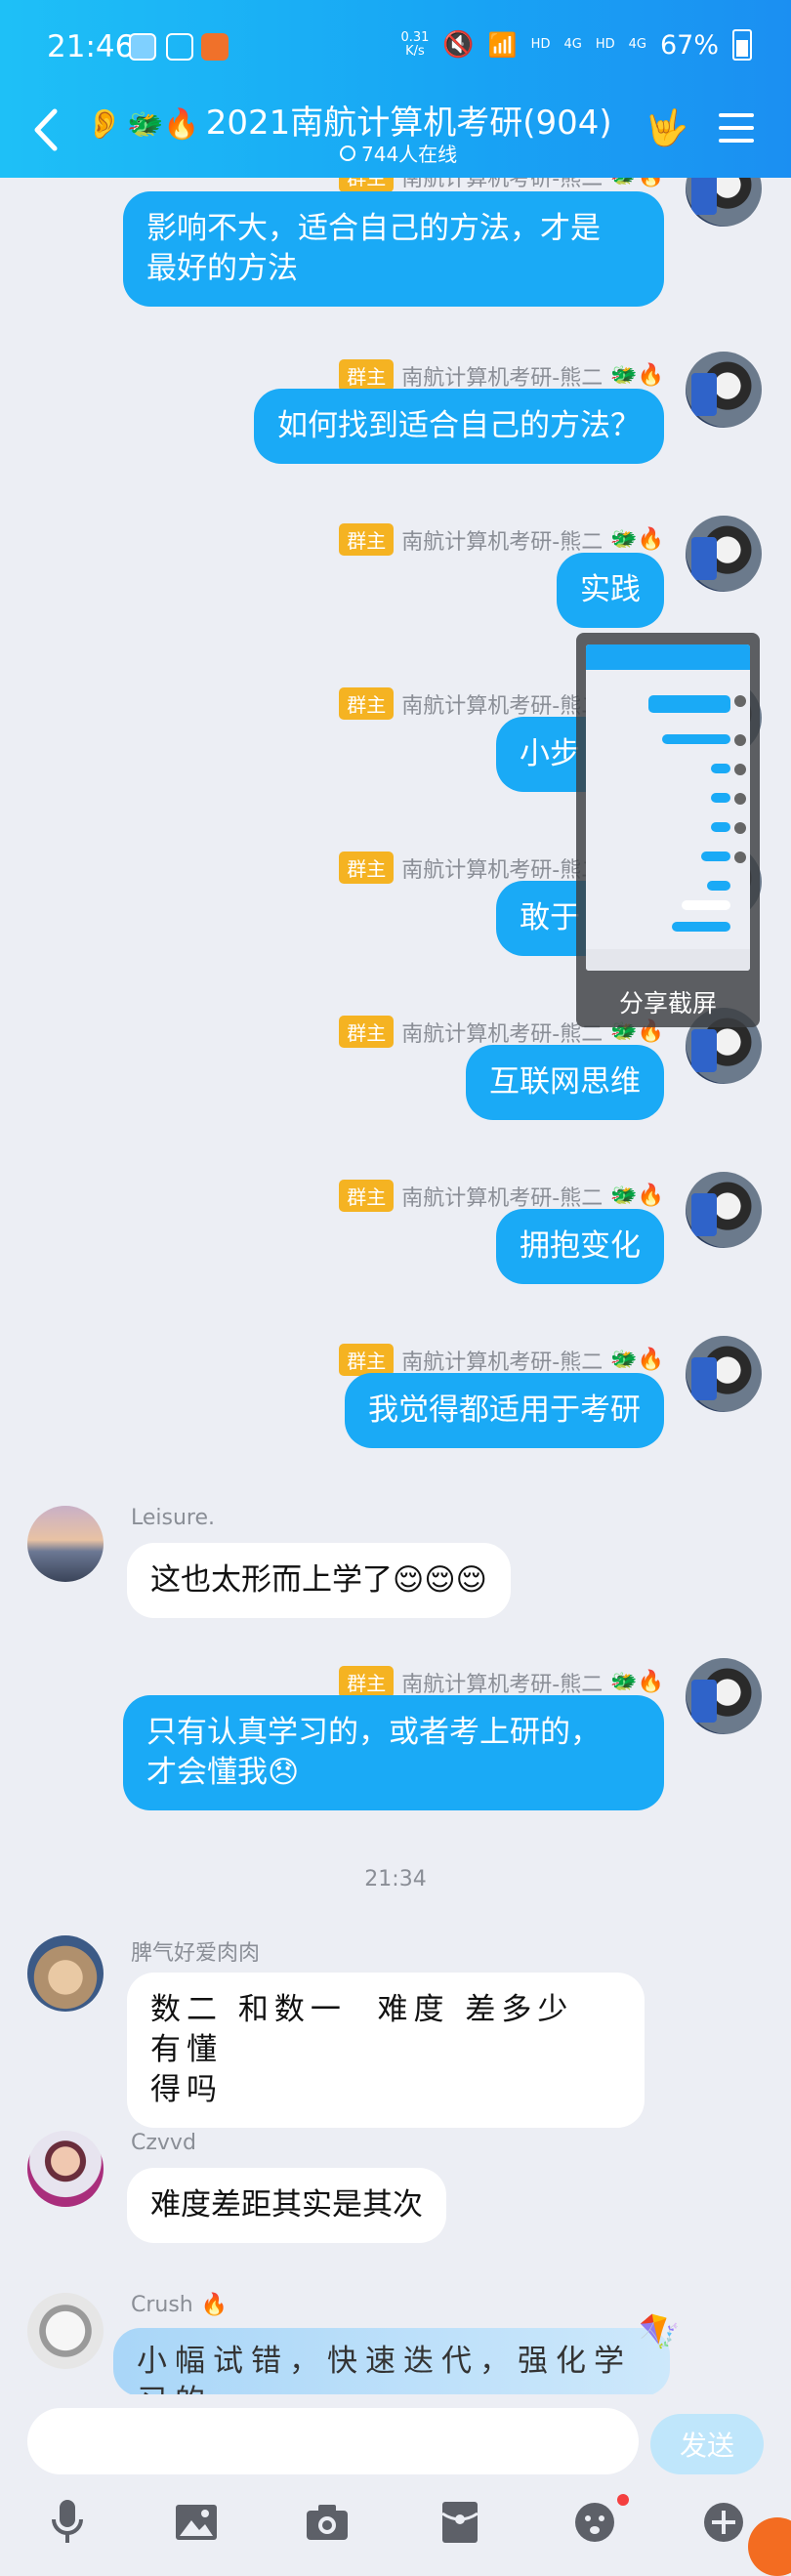  What do you see at coordinates (666, 128) in the screenshot?
I see `hand-gesture-icon: 🤟` at bounding box center [666, 128].